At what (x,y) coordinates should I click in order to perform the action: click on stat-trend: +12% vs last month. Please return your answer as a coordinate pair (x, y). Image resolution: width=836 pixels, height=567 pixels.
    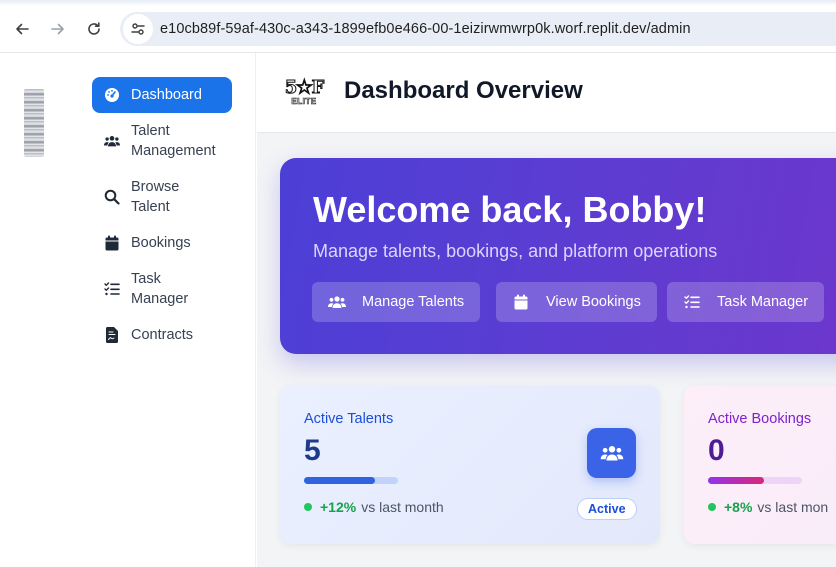
    Looking at the image, I should click on (374, 507).